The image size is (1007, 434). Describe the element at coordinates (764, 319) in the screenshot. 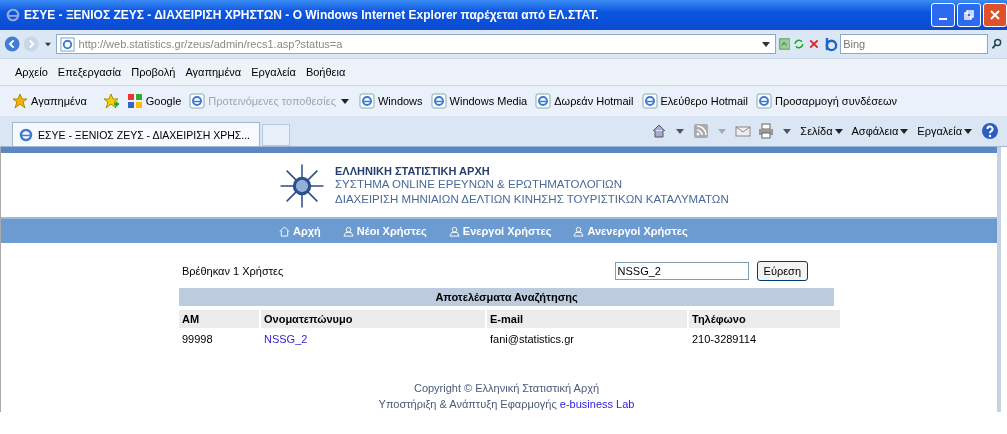

I see `column-header: Τηλέφωνο` at that location.